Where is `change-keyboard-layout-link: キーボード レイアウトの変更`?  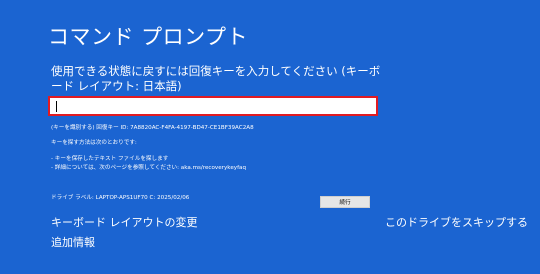 change-keyboard-layout-link: キーボード レイアウトの変更 is located at coordinates (124, 222).